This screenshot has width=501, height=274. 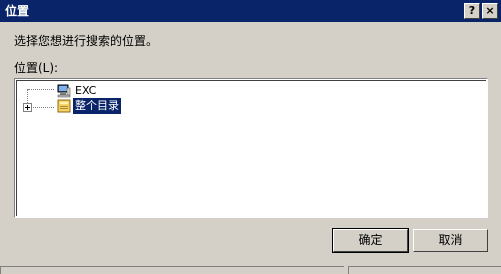 I want to click on cancel-button: 取消, so click(x=450, y=240).